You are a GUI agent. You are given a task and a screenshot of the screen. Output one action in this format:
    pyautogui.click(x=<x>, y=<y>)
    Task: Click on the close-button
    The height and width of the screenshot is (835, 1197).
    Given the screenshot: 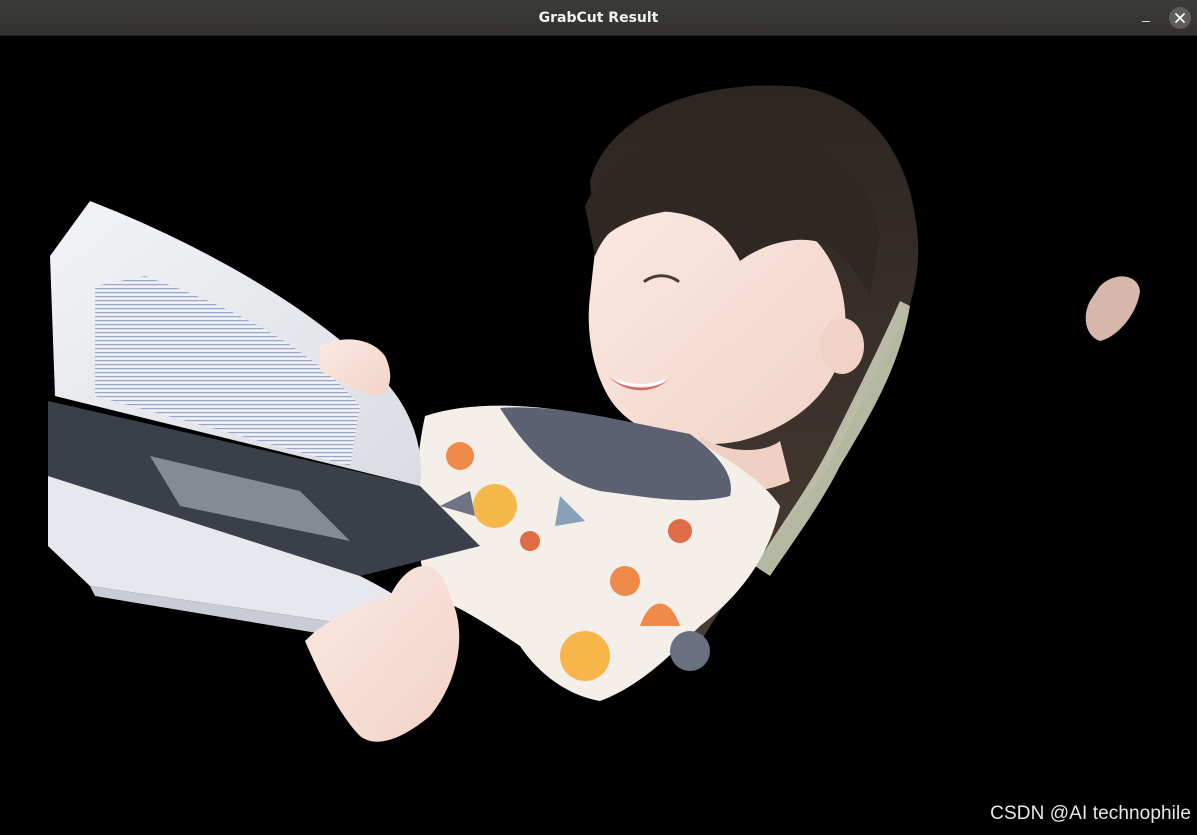 What is the action you would take?
    pyautogui.click(x=1180, y=18)
    